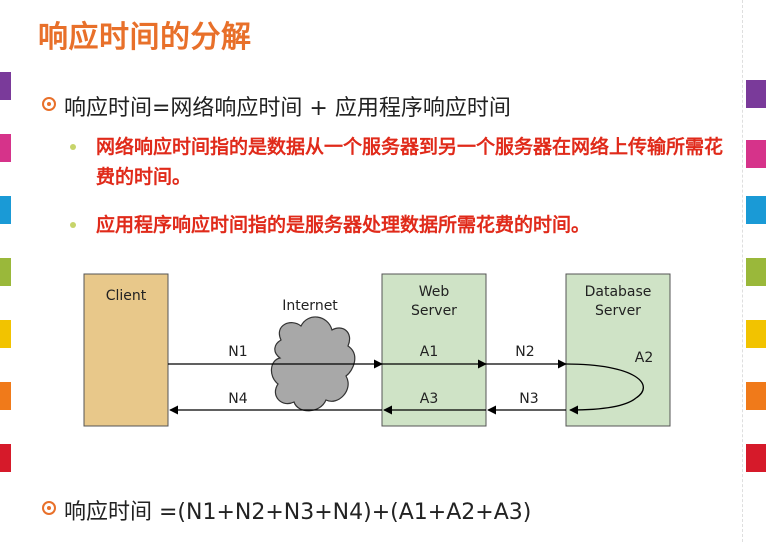  Describe the element at coordinates (145, 37) in the screenshot. I see `slide-title: 响应时间的分解` at that location.